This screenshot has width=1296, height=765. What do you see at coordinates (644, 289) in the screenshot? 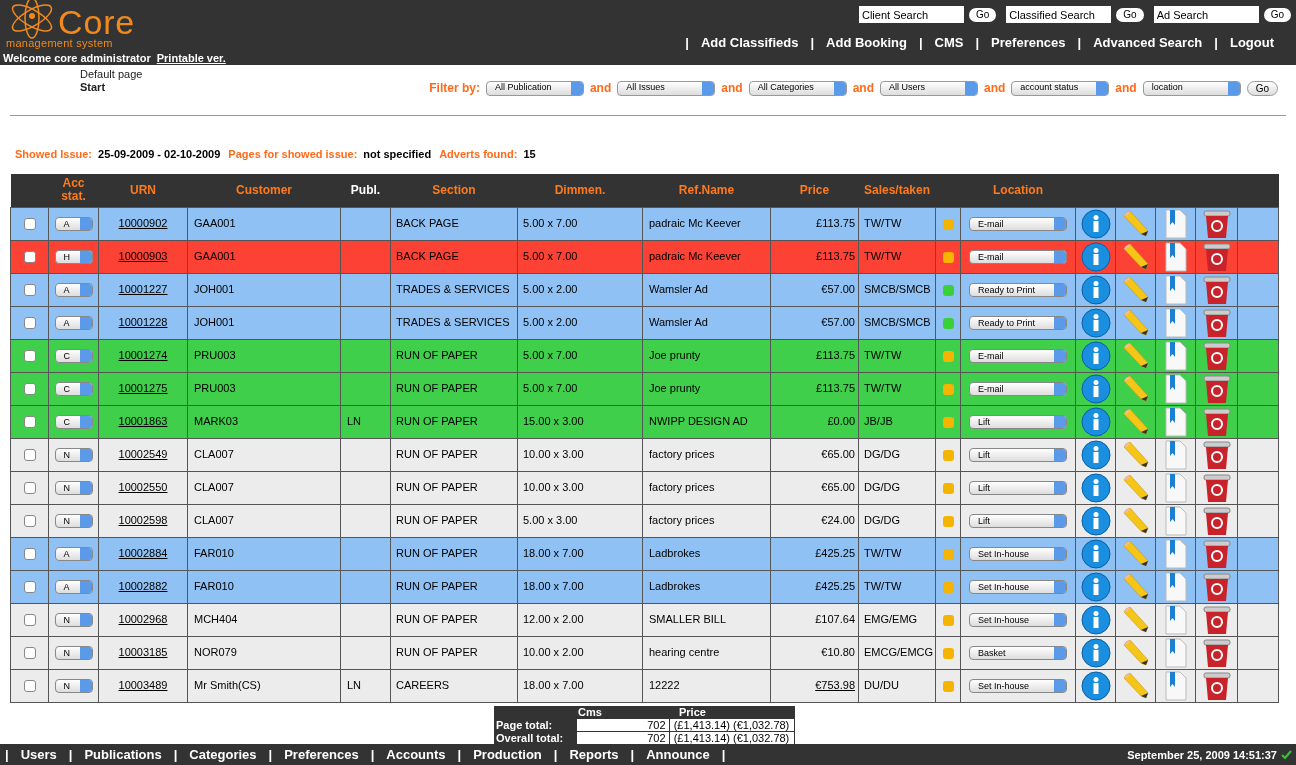
I see `table-row: A 10001227 JOH001 TRADES & SERVICES 5.00 x 2.00 Wamsler Ad €57.00 SMCB/SMCB Ready to Print` at bounding box center [644, 289].